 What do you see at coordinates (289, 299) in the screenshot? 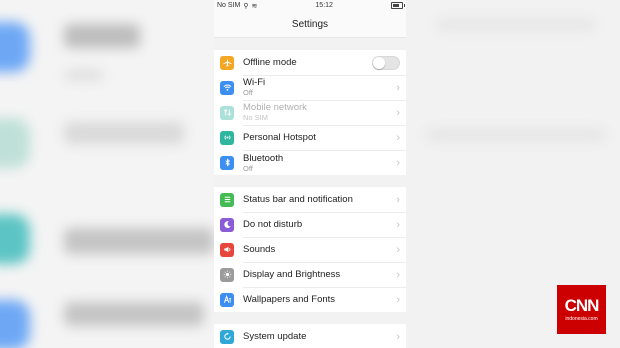
I see `settings-item-label: Wallpapers and Fonts` at bounding box center [289, 299].